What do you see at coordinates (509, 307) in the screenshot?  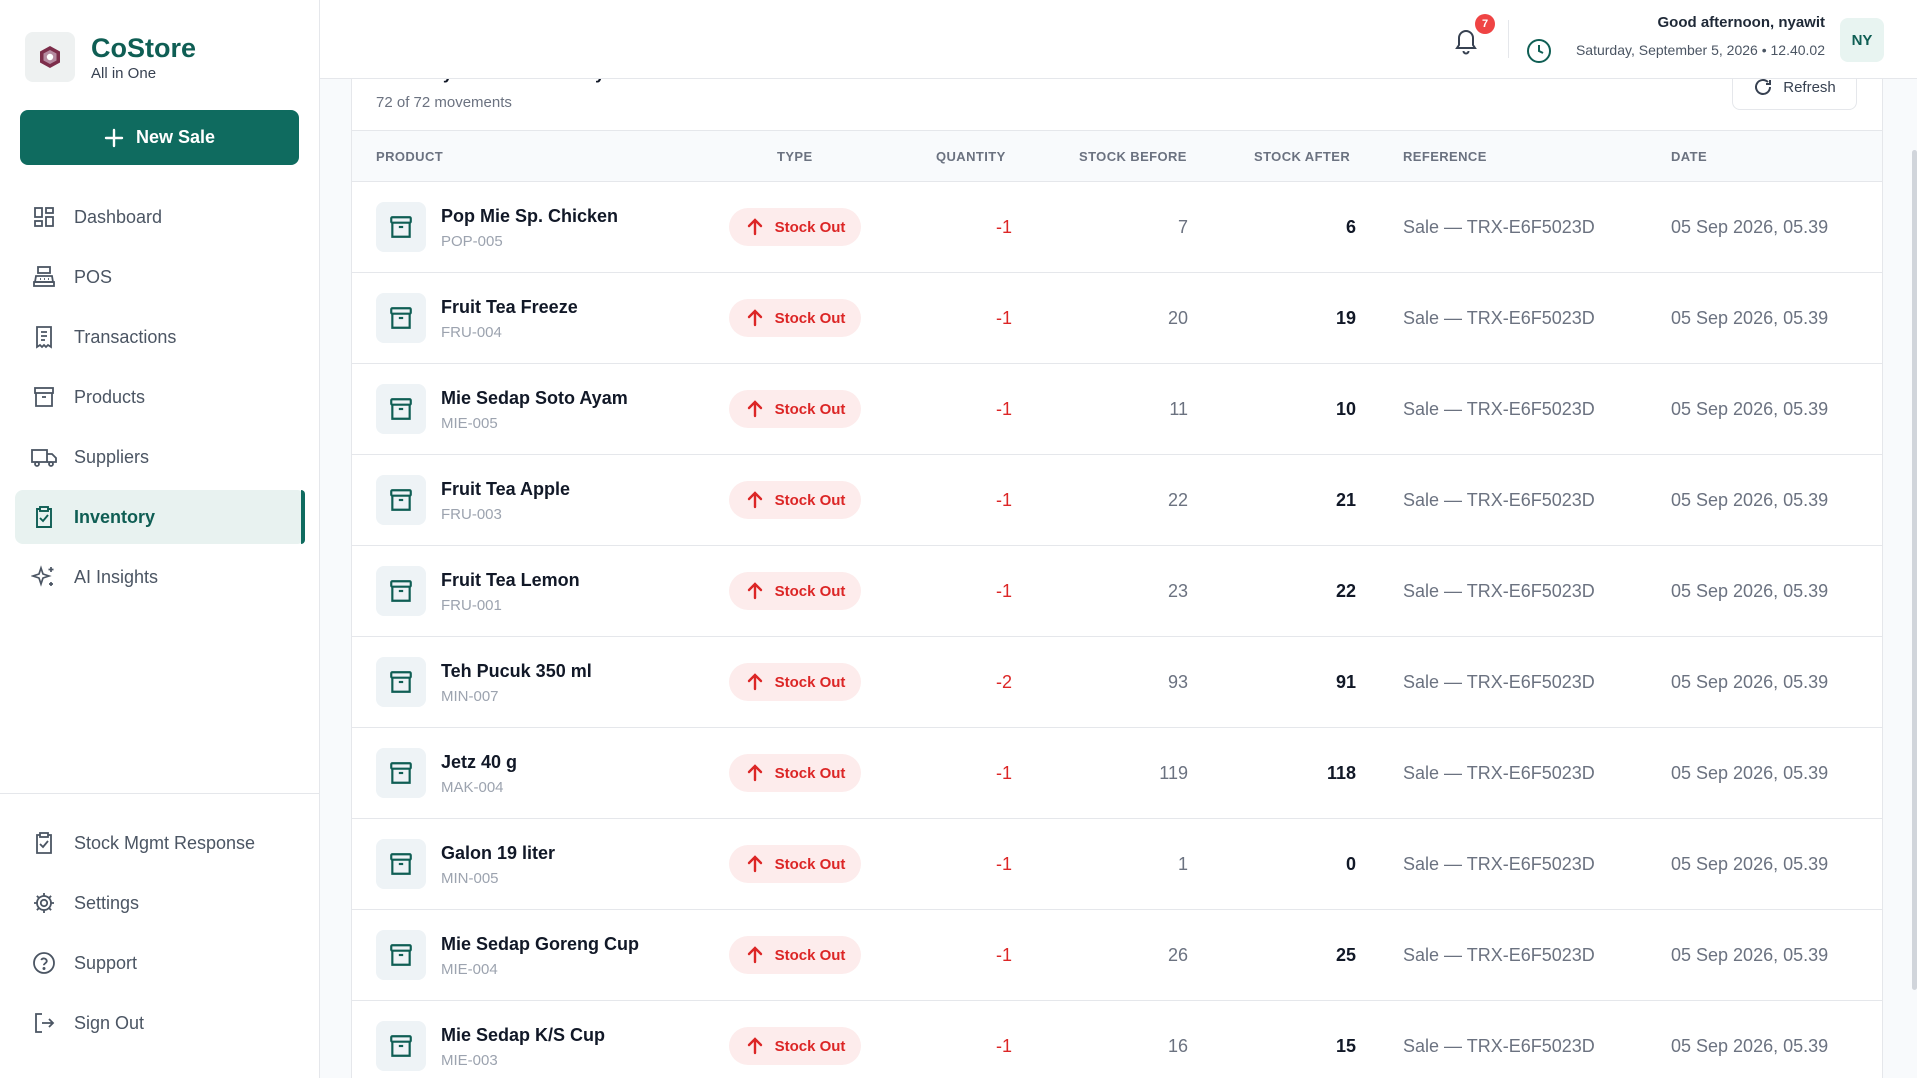 I see `product-name: Fruit Tea Freeze` at bounding box center [509, 307].